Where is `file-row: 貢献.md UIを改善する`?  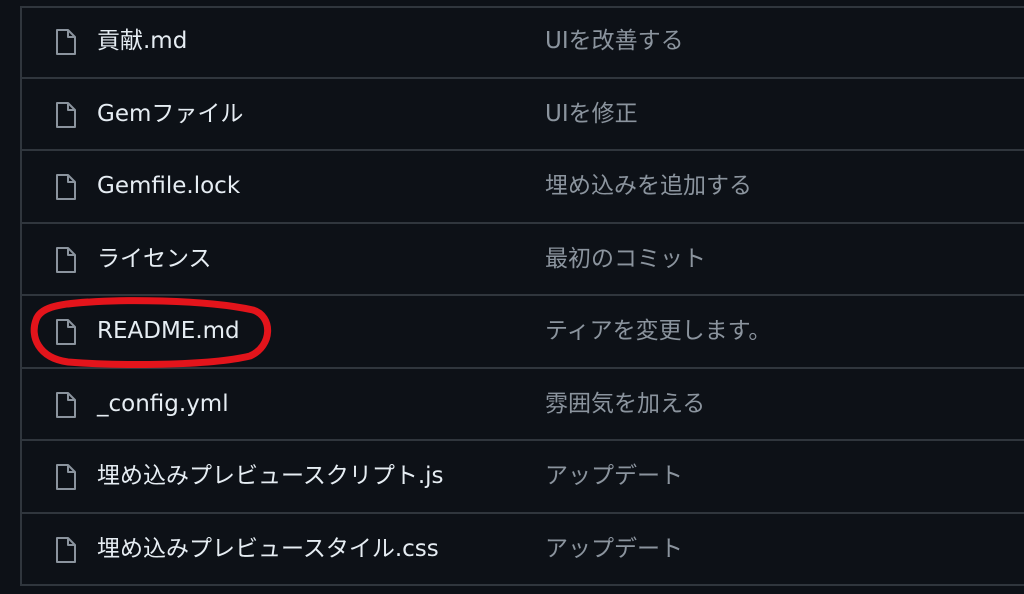
file-row: 貢献.md UIを改善する is located at coordinates (523, 42).